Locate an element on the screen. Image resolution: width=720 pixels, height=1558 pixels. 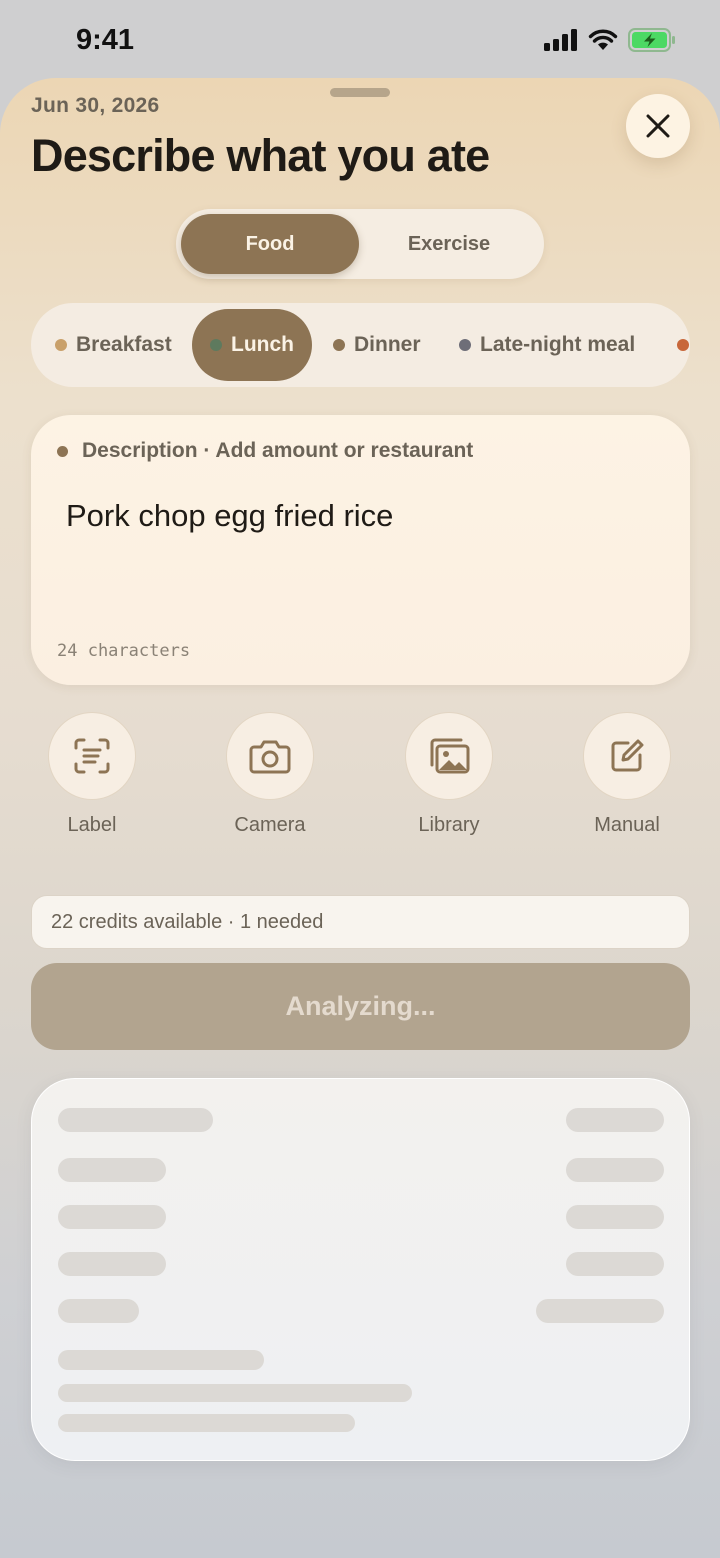
meal-chip-label: Breakfast is located at coordinates (124, 344).